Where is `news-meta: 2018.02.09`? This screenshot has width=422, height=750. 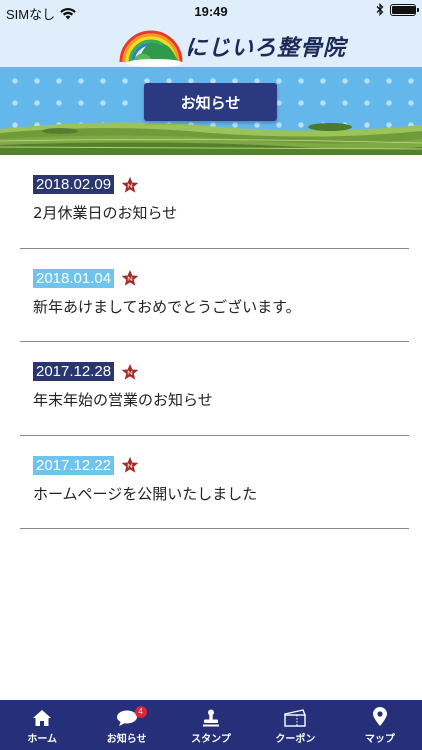 news-meta: 2018.02.09 is located at coordinates (86, 184).